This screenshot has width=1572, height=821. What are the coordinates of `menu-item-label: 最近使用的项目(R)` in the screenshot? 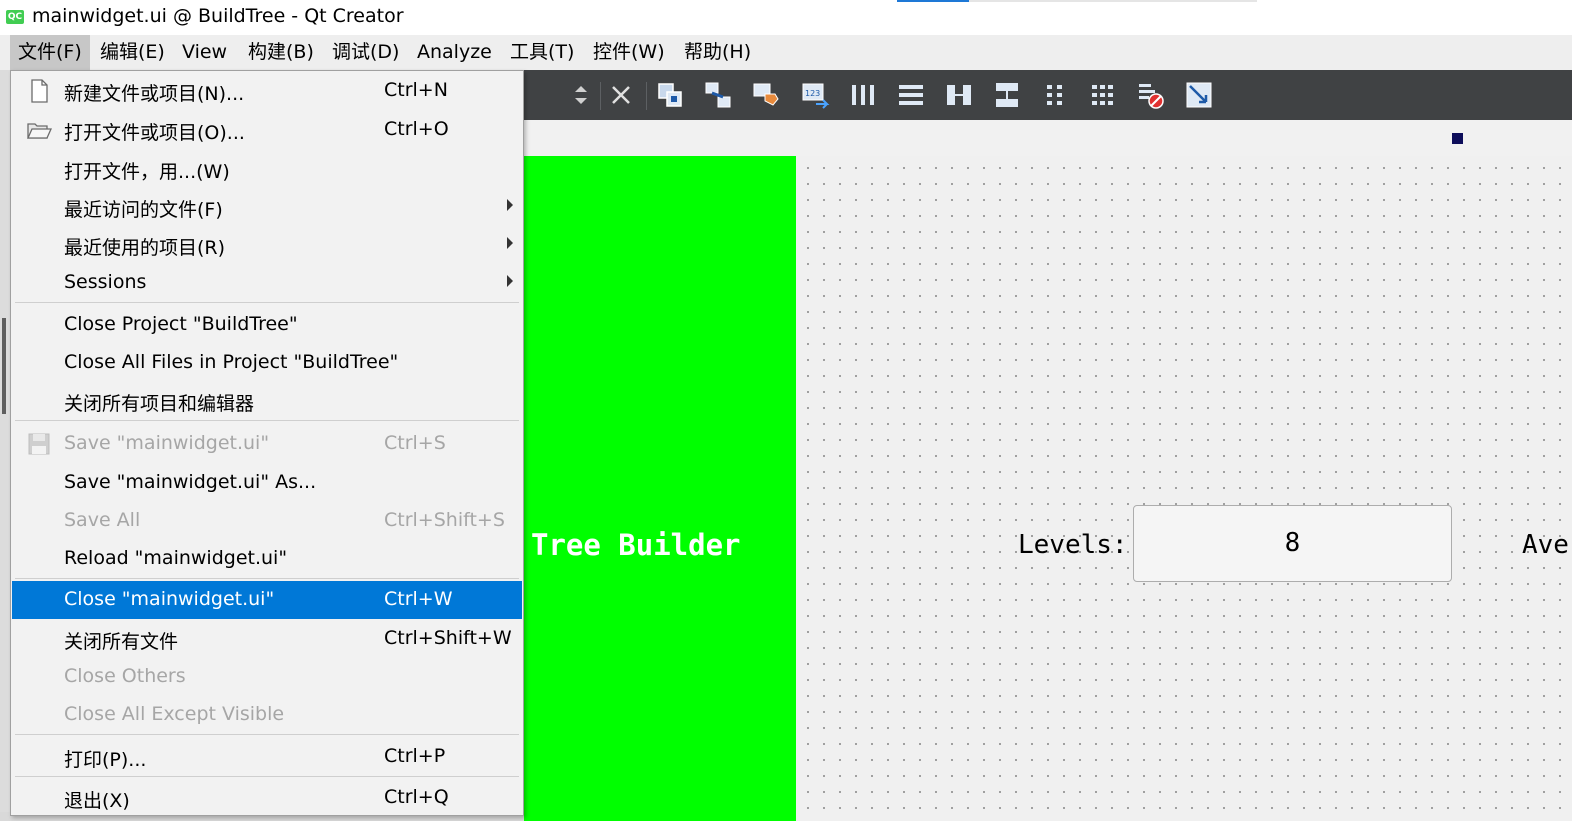 It's located at (145, 248).